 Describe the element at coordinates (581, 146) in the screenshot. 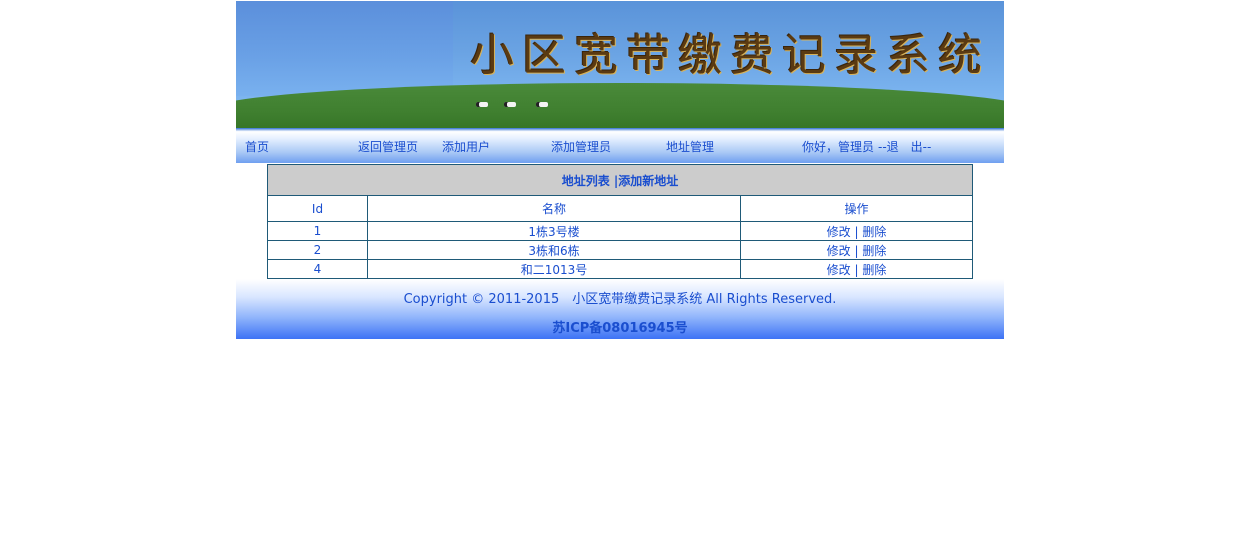

I see `nav-add-admin: 添加管理员` at that location.